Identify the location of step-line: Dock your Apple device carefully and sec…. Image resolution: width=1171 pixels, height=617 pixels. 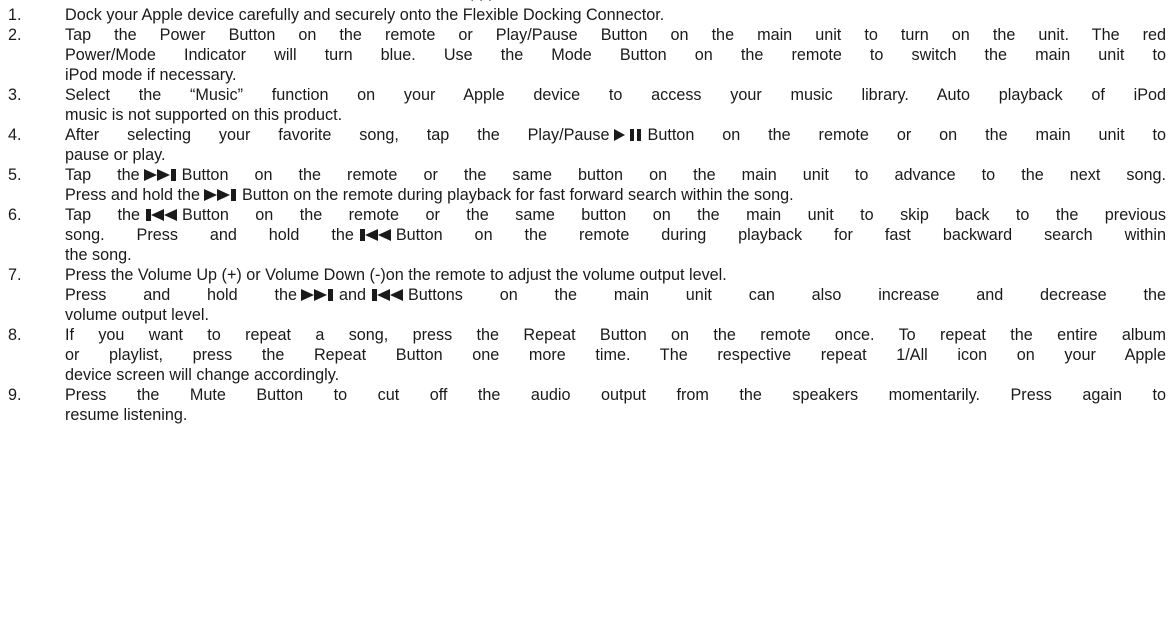
(365, 15).